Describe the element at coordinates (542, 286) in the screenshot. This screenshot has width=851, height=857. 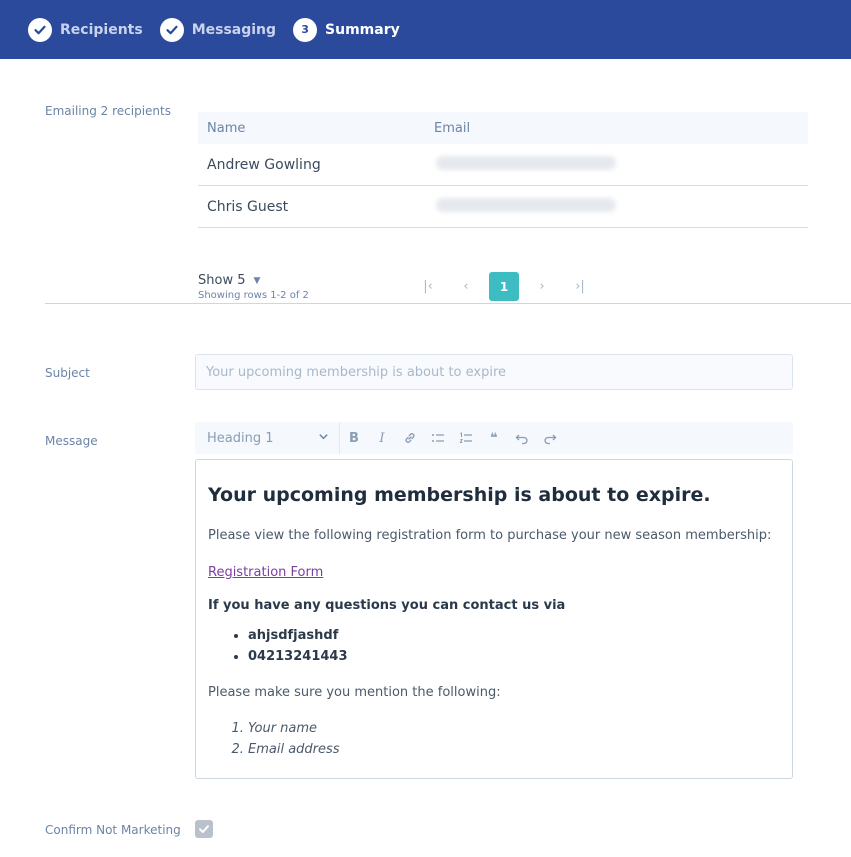
I see `next-page-icon: ›` at that location.